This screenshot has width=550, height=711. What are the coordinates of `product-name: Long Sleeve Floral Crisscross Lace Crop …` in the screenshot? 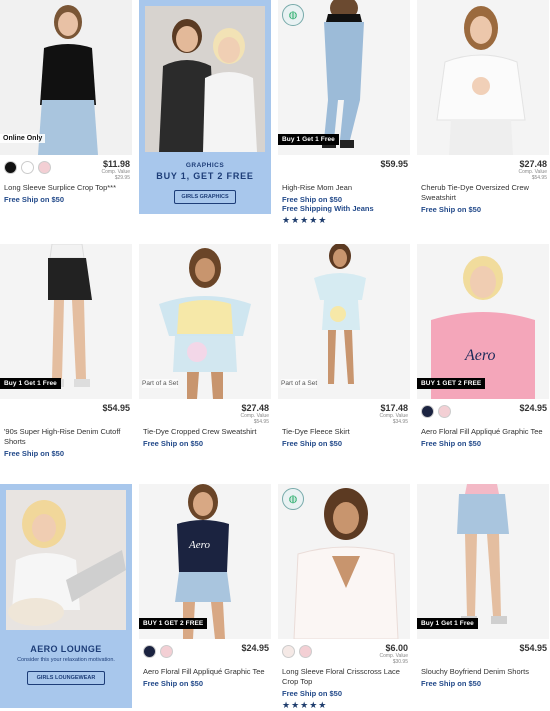 It's located at (344, 677).